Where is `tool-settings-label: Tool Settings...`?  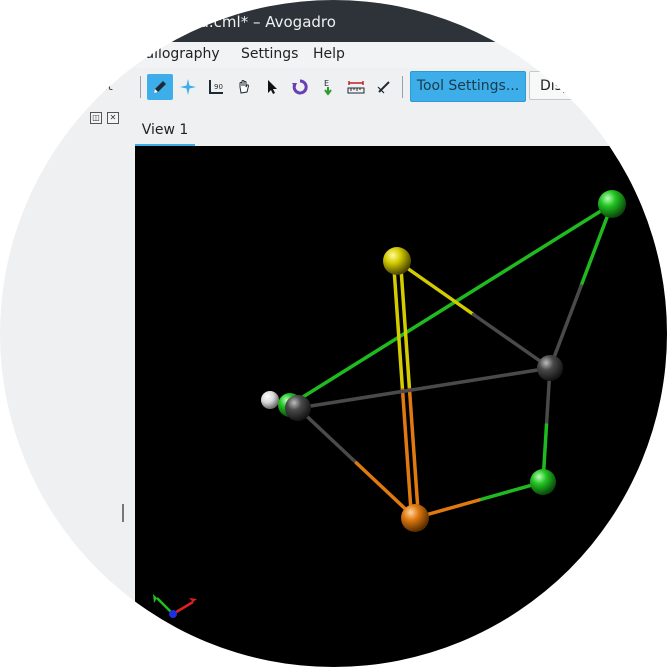
tool-settings-label: Tool Settings... is located at coordinates (468, 86).